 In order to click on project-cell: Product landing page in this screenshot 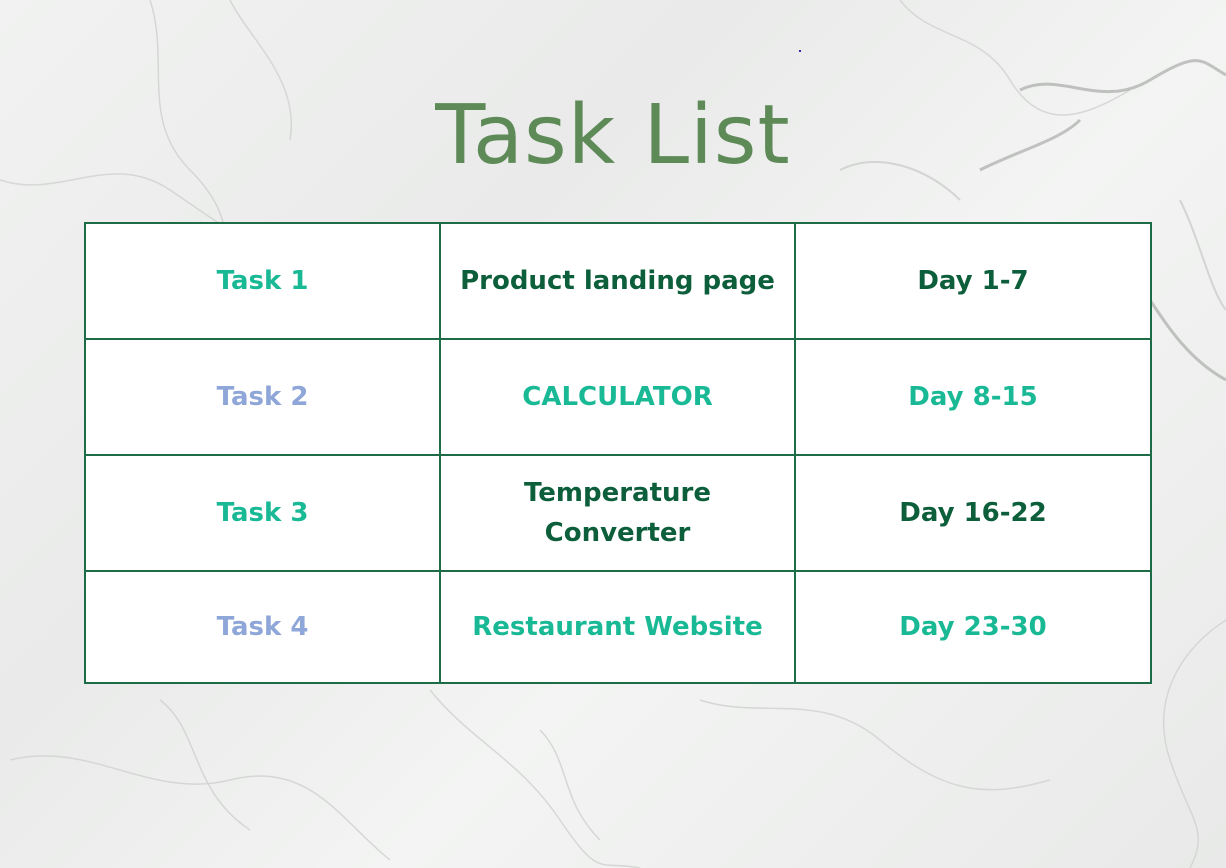, I will do `click(617, 281)`.